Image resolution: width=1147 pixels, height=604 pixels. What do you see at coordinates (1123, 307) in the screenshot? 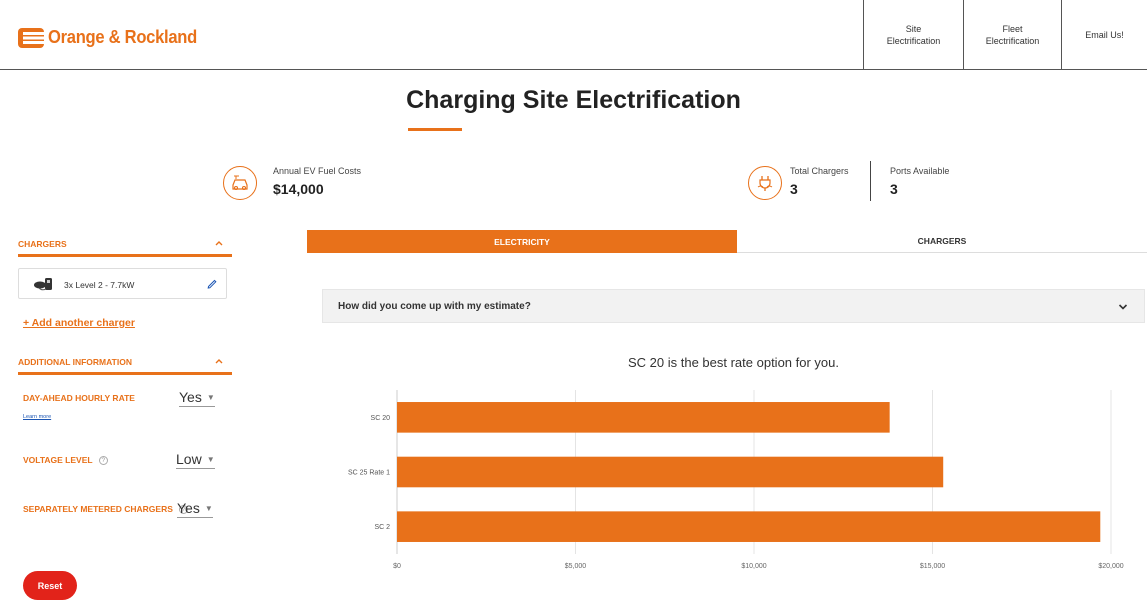
I see `chevron-down-icon` at bounding box center [1123, 307].